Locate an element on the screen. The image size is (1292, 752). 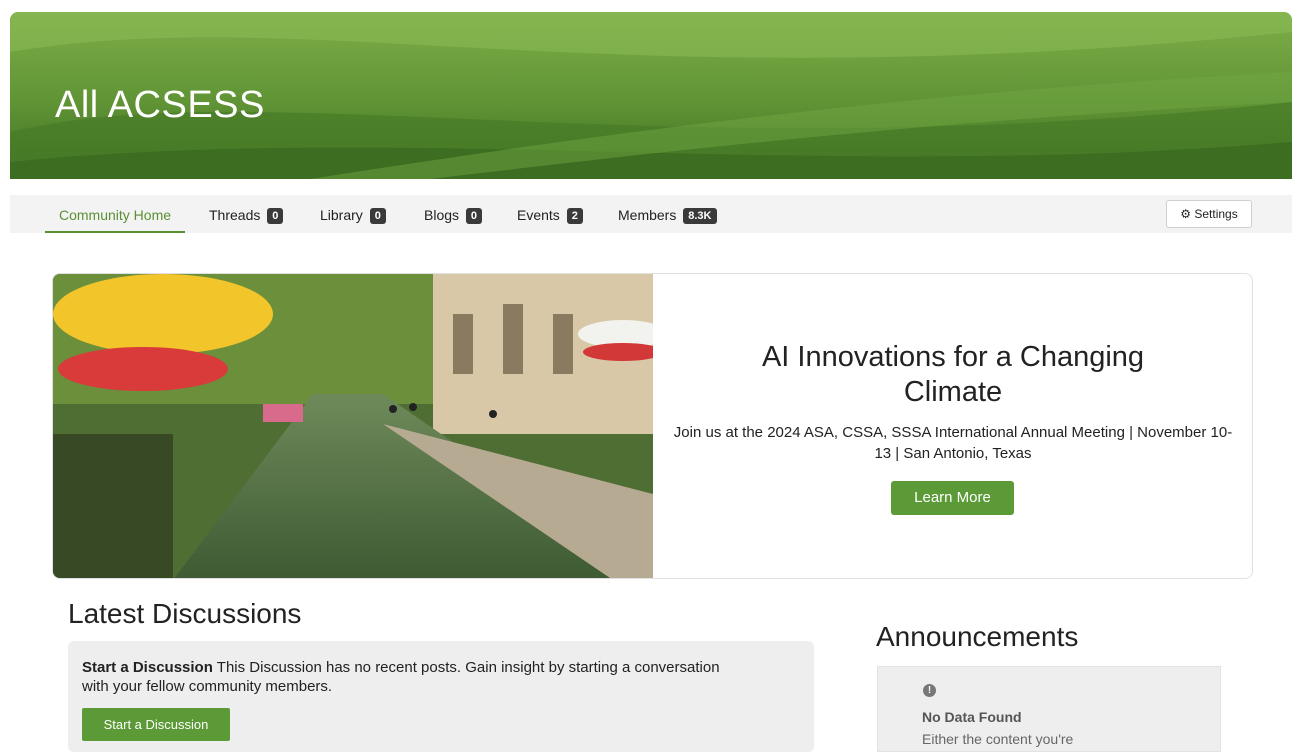
settings-button: ⚙ Settings is located at coordinates (1209, 214).